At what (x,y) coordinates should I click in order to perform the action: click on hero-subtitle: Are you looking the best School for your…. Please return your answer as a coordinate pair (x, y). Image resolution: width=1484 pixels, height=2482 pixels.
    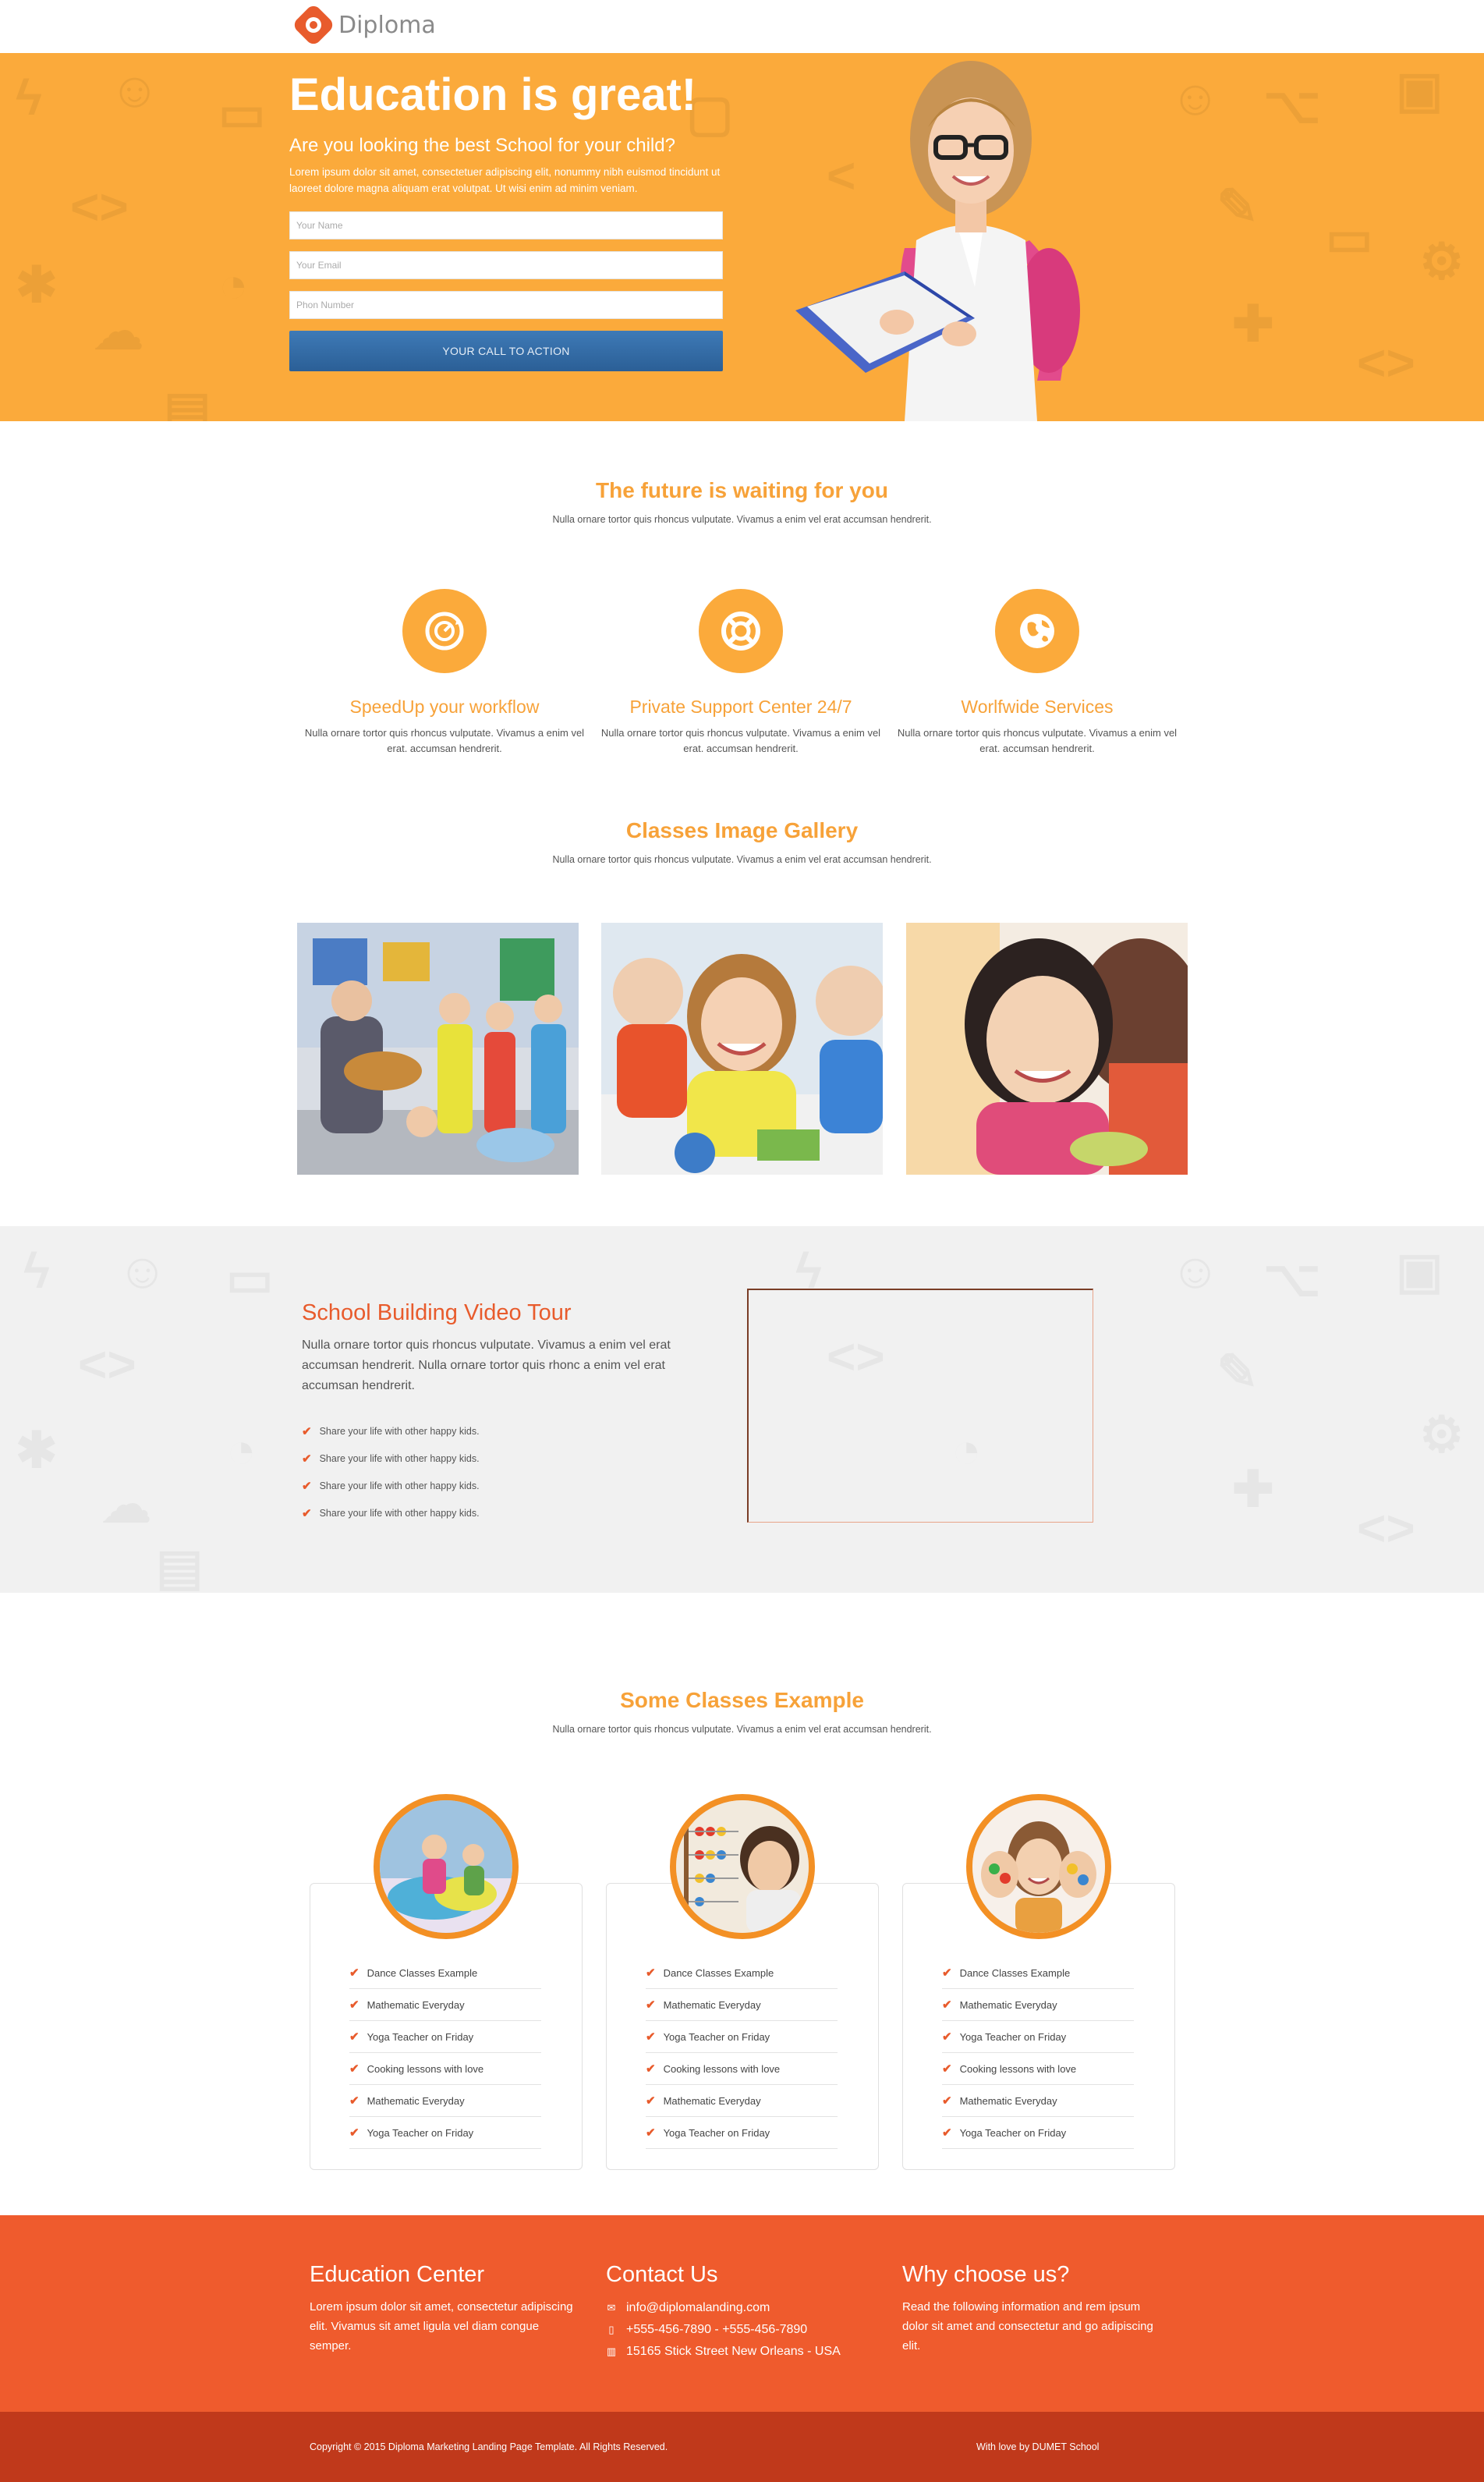
    Looking at the image, I should click on (482, 145).